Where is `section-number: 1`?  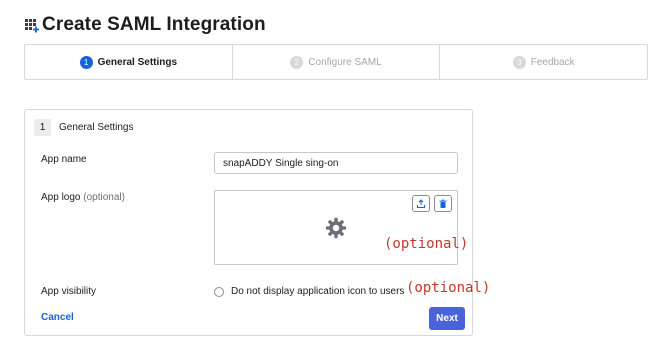 section-number: 1 is located at coordinates (42, 127).